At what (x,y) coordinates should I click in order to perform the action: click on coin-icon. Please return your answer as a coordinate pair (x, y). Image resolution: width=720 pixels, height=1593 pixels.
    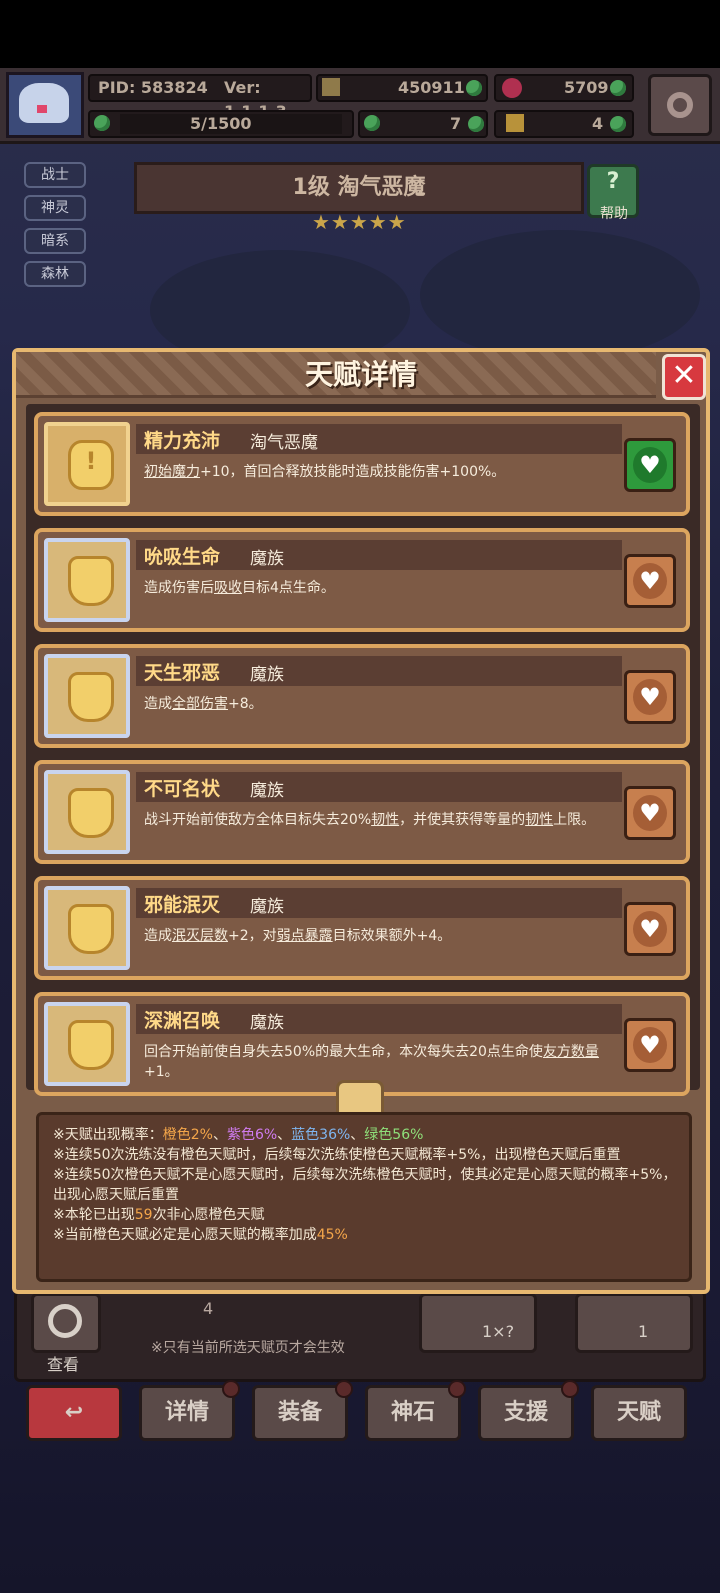
    Looking at the image, I should click on (331, 87).